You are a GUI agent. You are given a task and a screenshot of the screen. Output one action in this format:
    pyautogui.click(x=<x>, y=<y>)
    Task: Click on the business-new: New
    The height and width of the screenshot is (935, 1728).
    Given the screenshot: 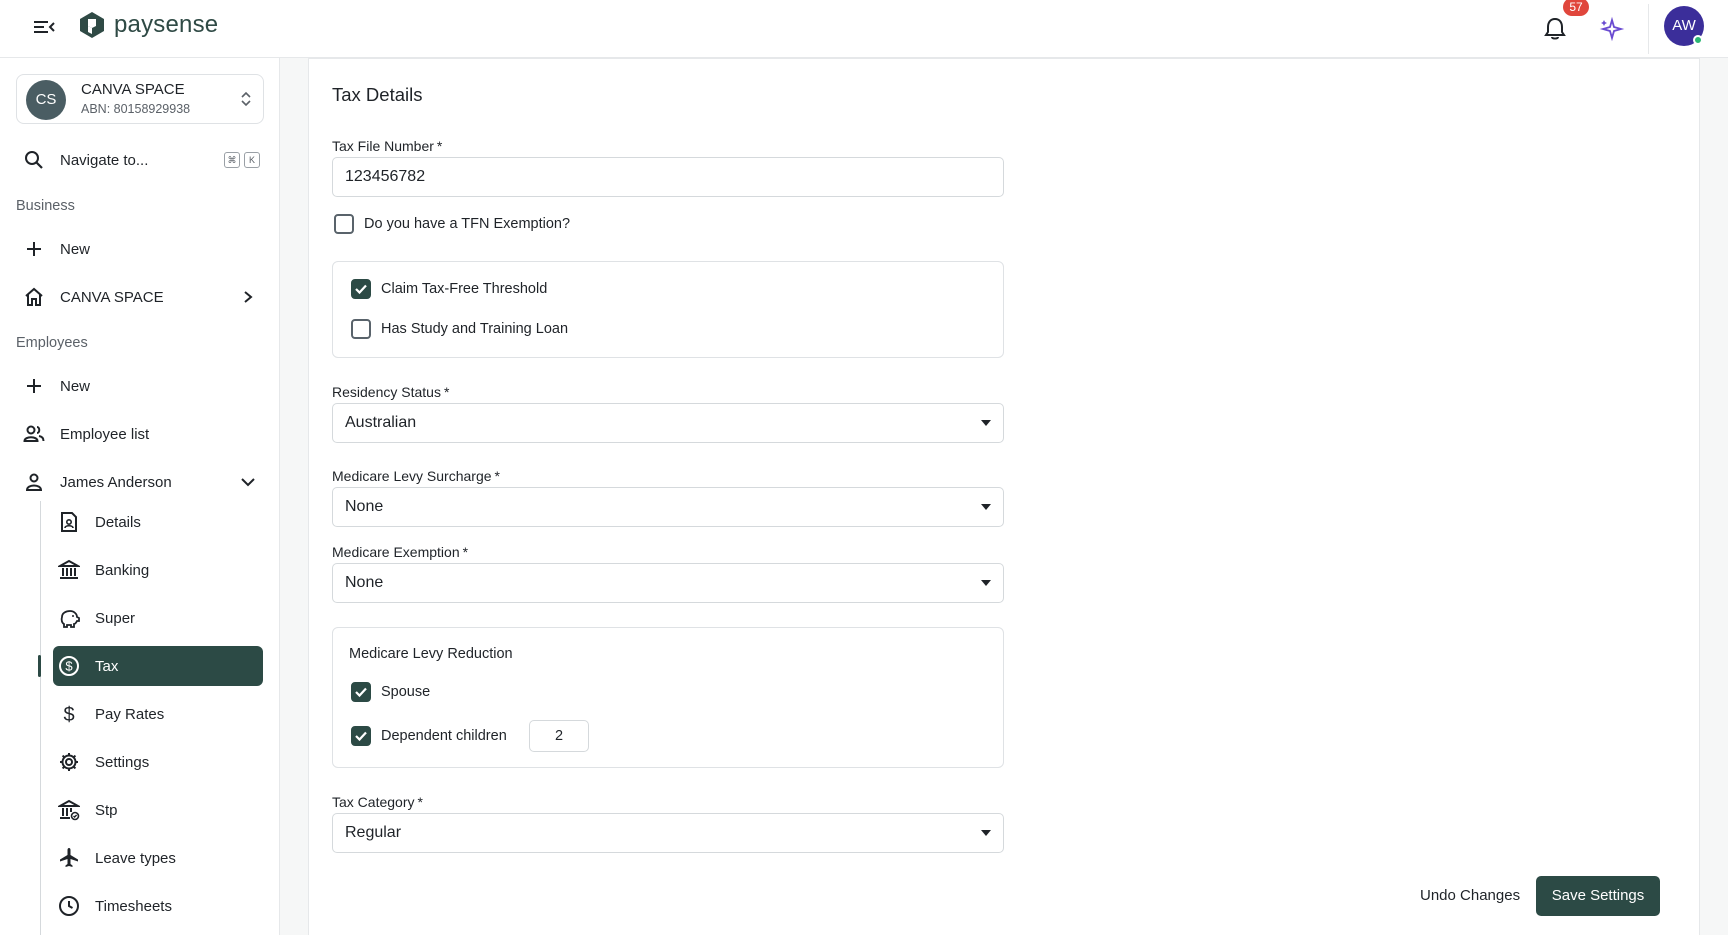 What is the action you would take?
    pyautogui.click(x=140, y=249)
    